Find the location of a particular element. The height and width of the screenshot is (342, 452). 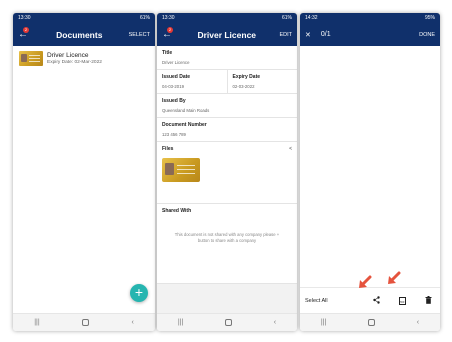

selection-counter: 0/1 is located at coordinates (325, 34).